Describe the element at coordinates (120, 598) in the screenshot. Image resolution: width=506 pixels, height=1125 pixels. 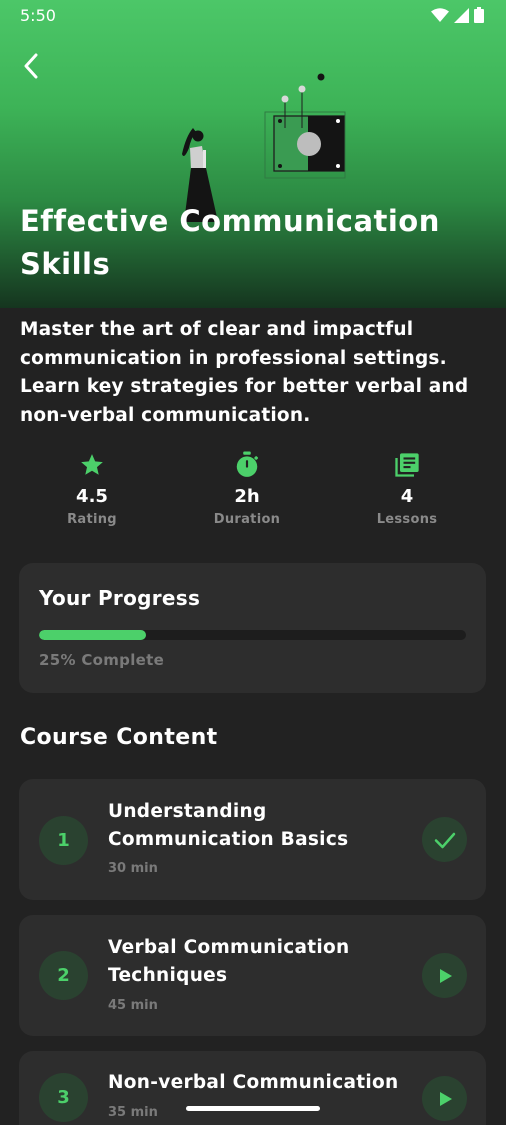
I see `progress-title: Your Progress` at that location.